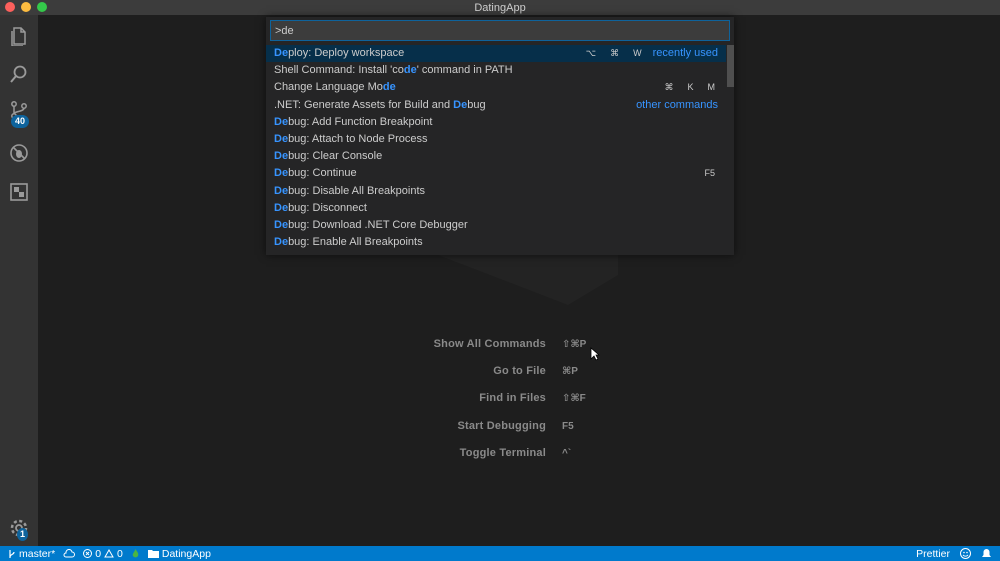  What do you see at coordinates (109, 553) in the screenshot?
I see `warning-icon` at bounding box center [109, 553].